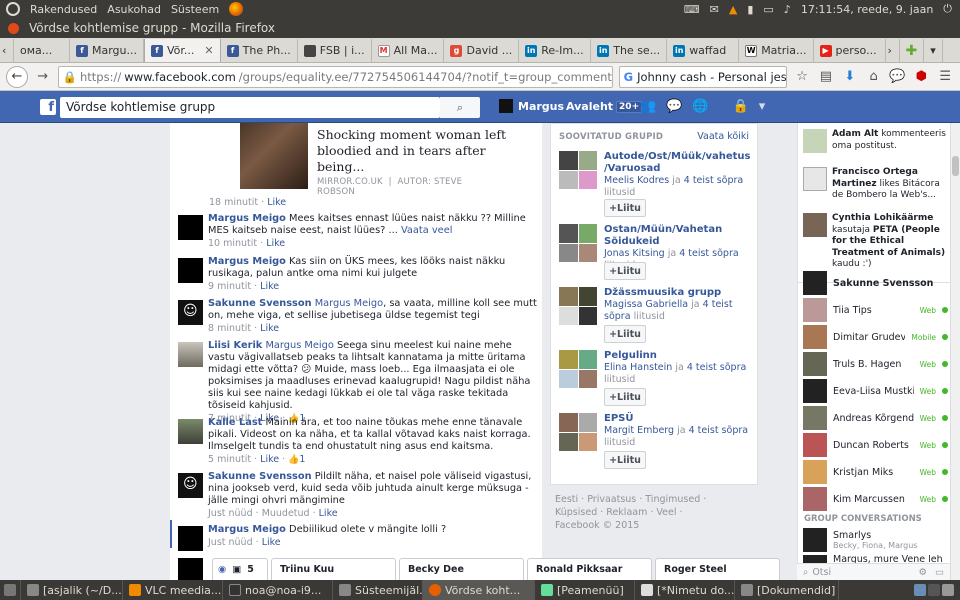 This screenshot has width=960, height=600. I want to click on chat-contact: Tiia Tips Web, so click(875, 310).